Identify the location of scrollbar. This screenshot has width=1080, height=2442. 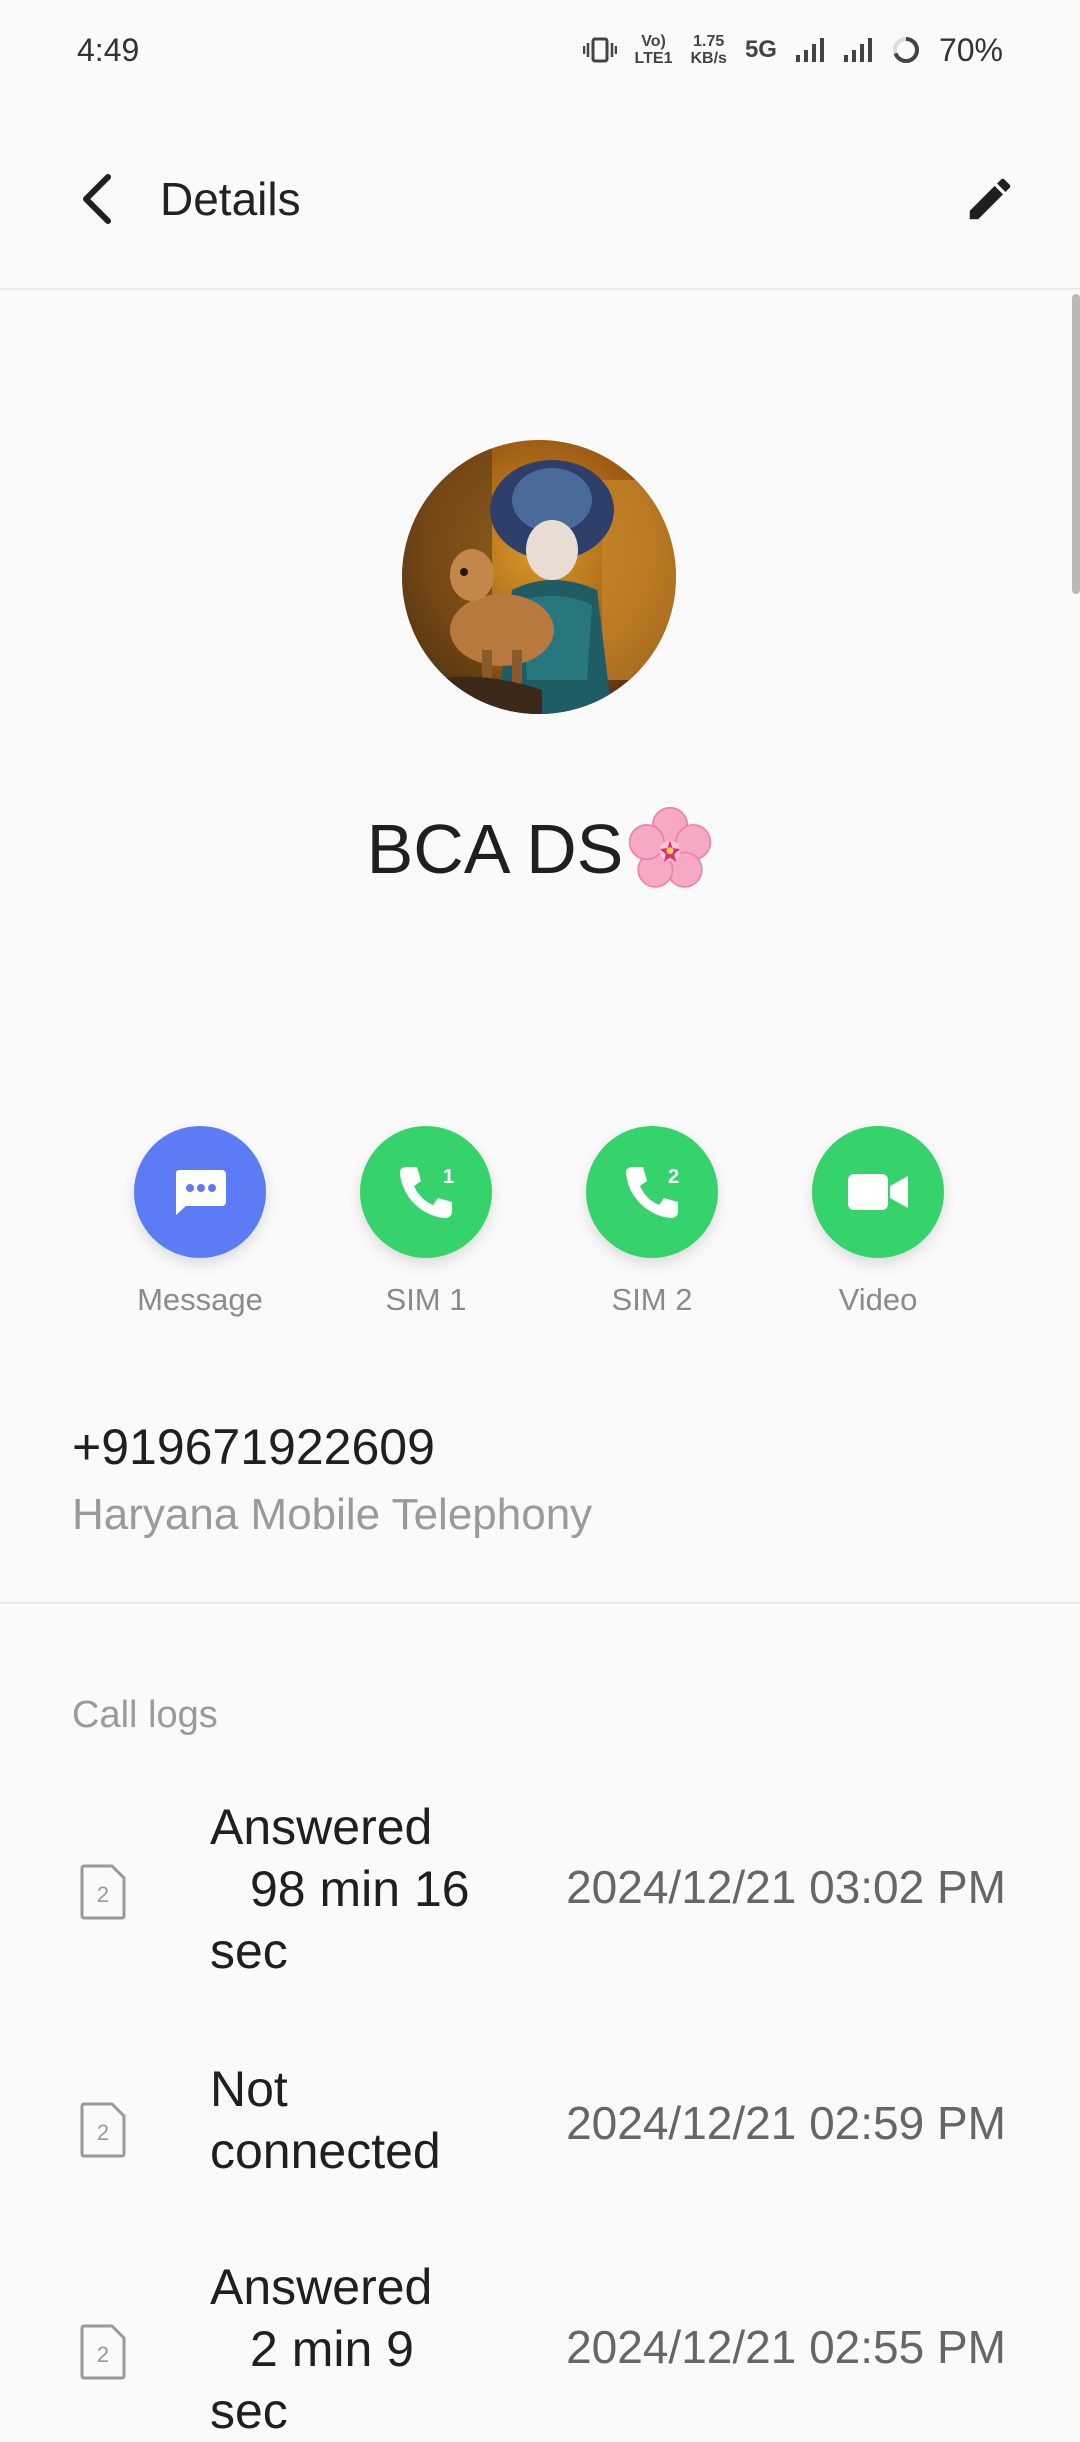
(1076, 444).